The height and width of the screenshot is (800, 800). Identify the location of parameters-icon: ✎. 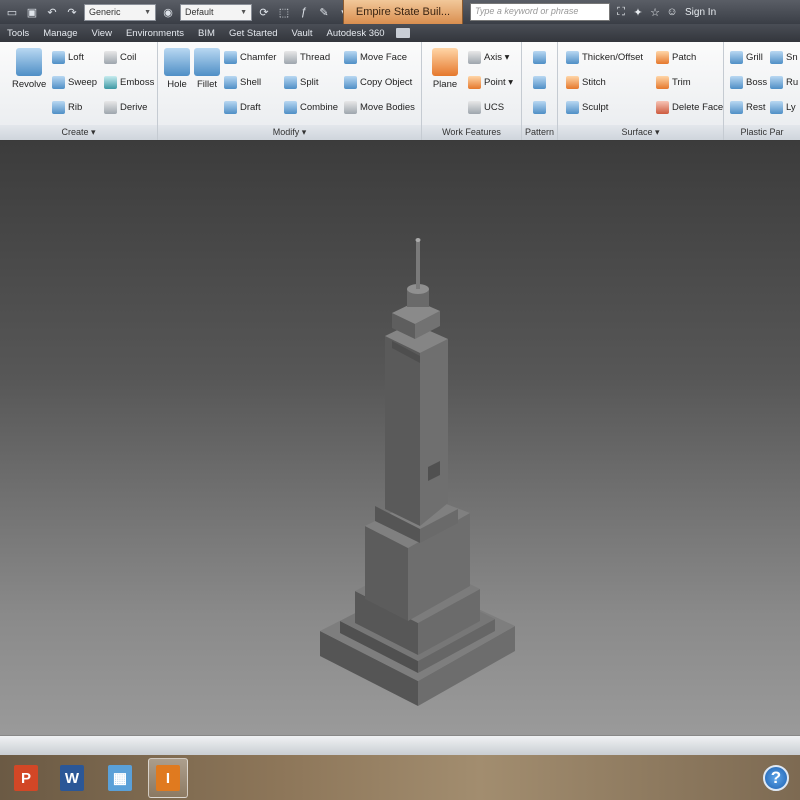
(324, 12).